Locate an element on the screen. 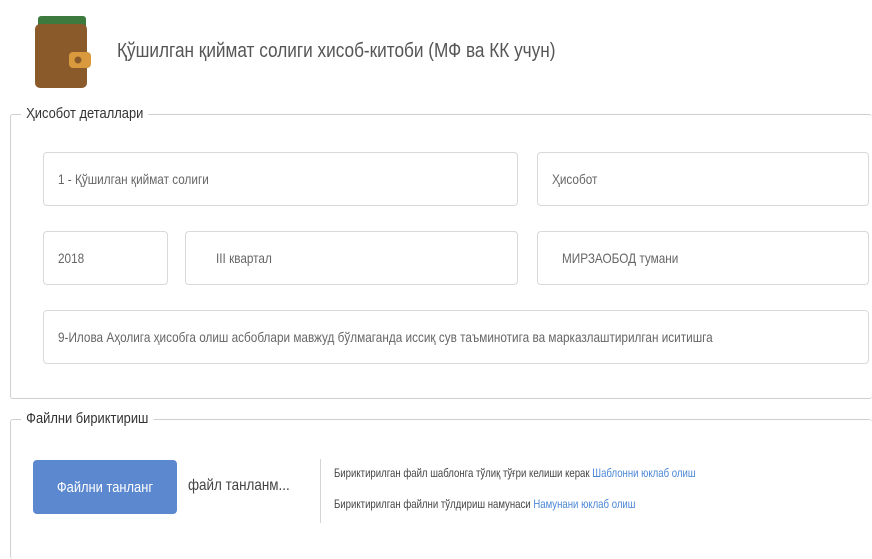 The width and height of the screenshot is (872, 559). report-type-field: Ҳисобот is located at coordinates (703, 179).